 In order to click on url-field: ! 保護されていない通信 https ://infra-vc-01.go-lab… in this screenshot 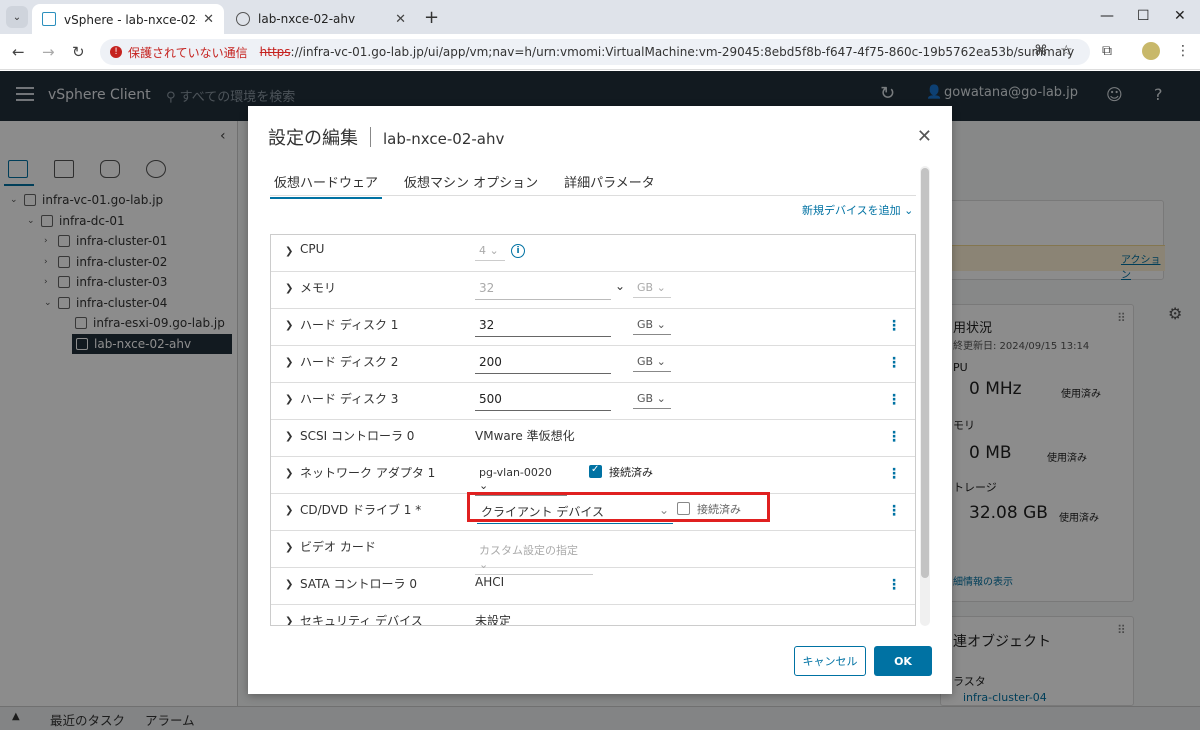, I will do `click(595, 52)`.